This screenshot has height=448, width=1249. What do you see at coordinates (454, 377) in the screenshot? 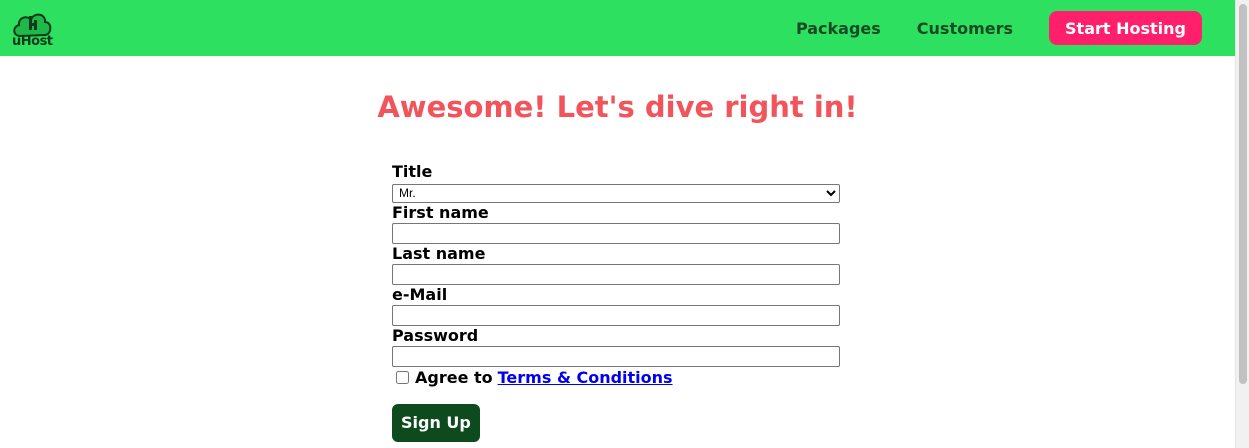
I see `agree-terms-text: Agree to` at bounding box center [454, 377].